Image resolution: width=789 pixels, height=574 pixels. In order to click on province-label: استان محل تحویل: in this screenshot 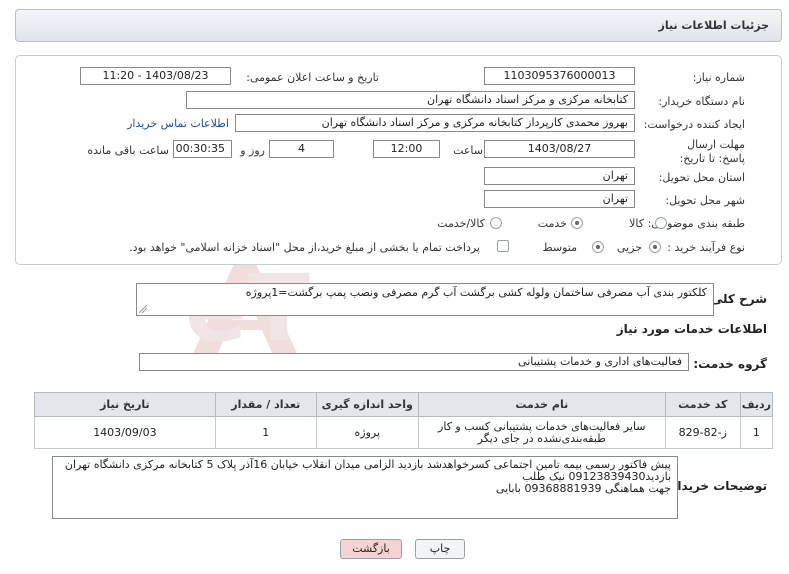, I will do `click(701, 177)`.